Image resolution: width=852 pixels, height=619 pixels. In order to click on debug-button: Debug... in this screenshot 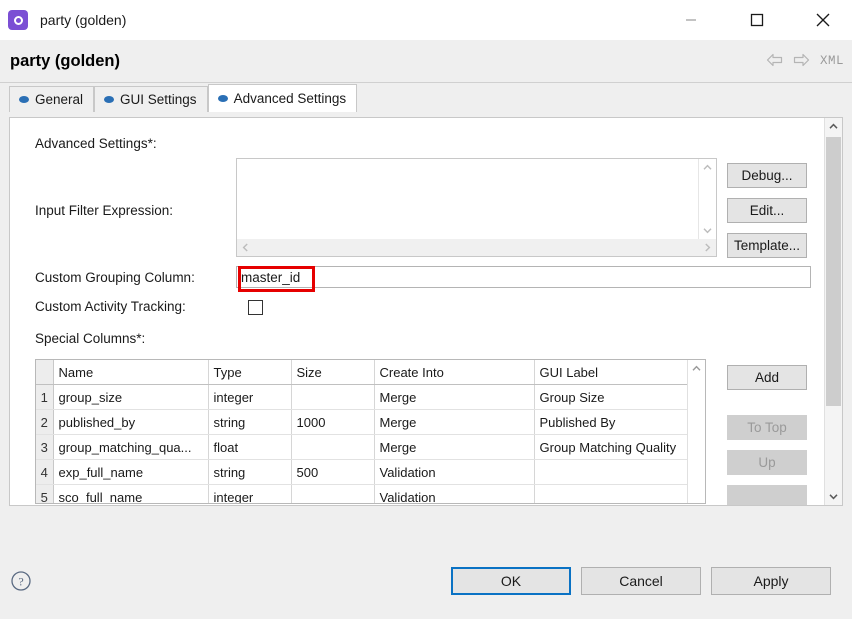, I will do `click(767, 175)`.